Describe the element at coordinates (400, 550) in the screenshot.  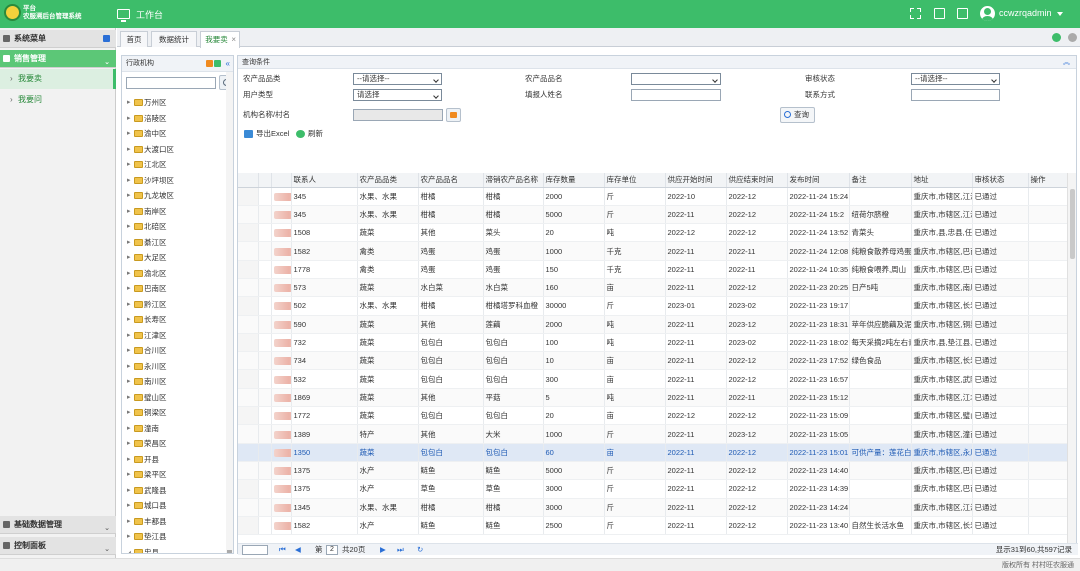
I see `last-page-icon: ⏭` at that location.